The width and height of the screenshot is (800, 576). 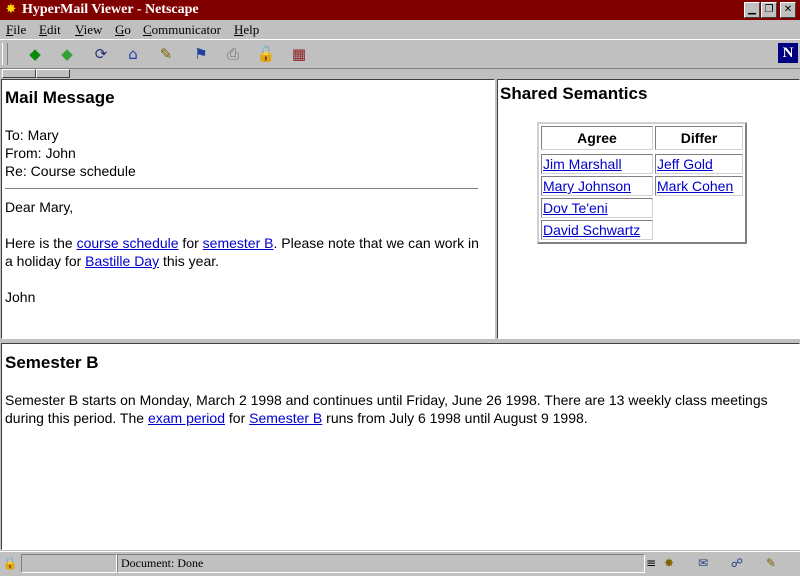 What do you see at coordinates (123, 30) in the screenshot?
I see `menu-go: Go` at bounding box center [123, 30].